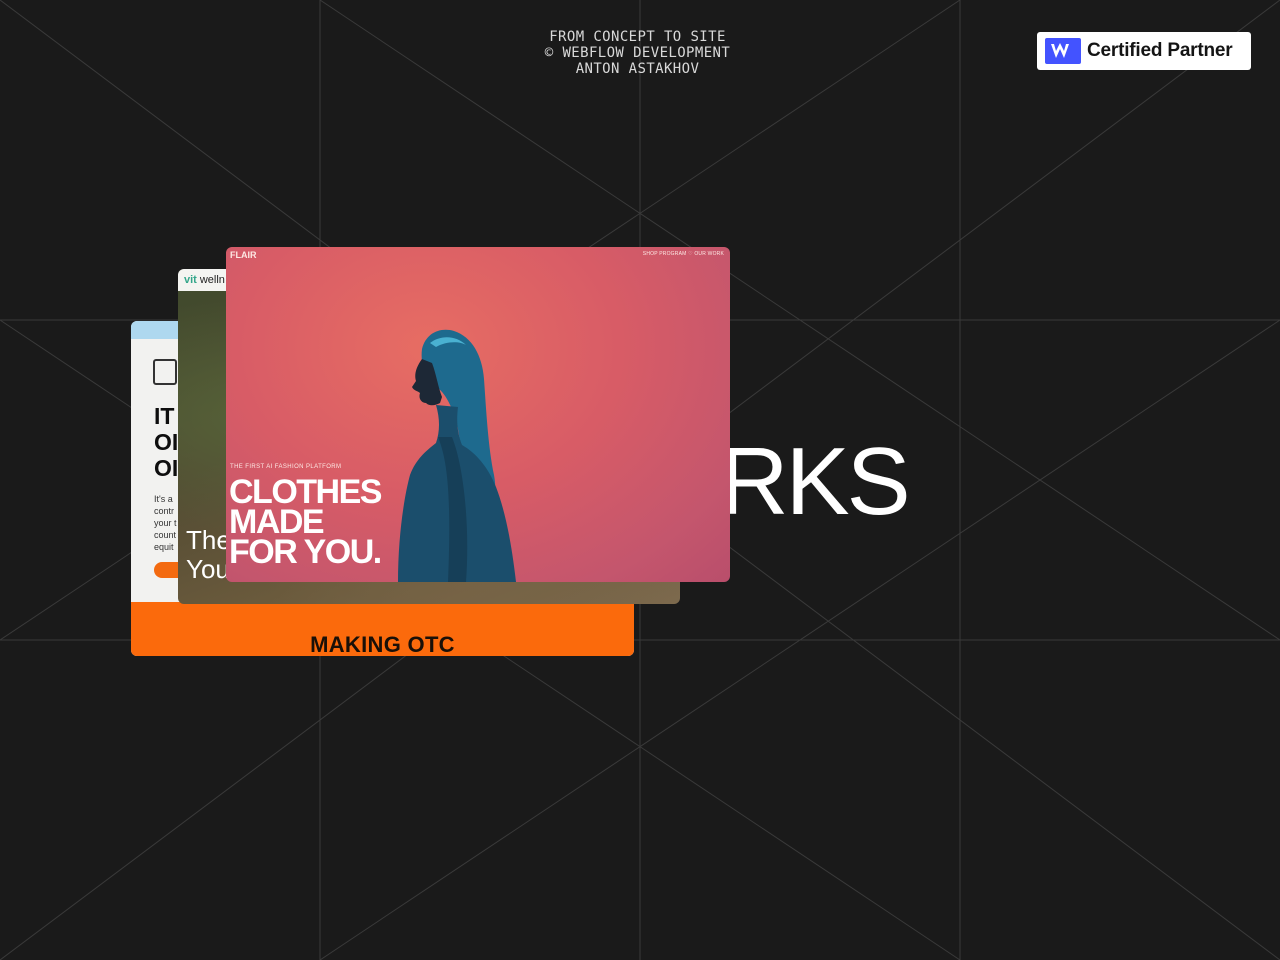  What do you see at coordinates (165, 372) in the screenshot?
I see `document-icon` at bounding box center [165, 372].